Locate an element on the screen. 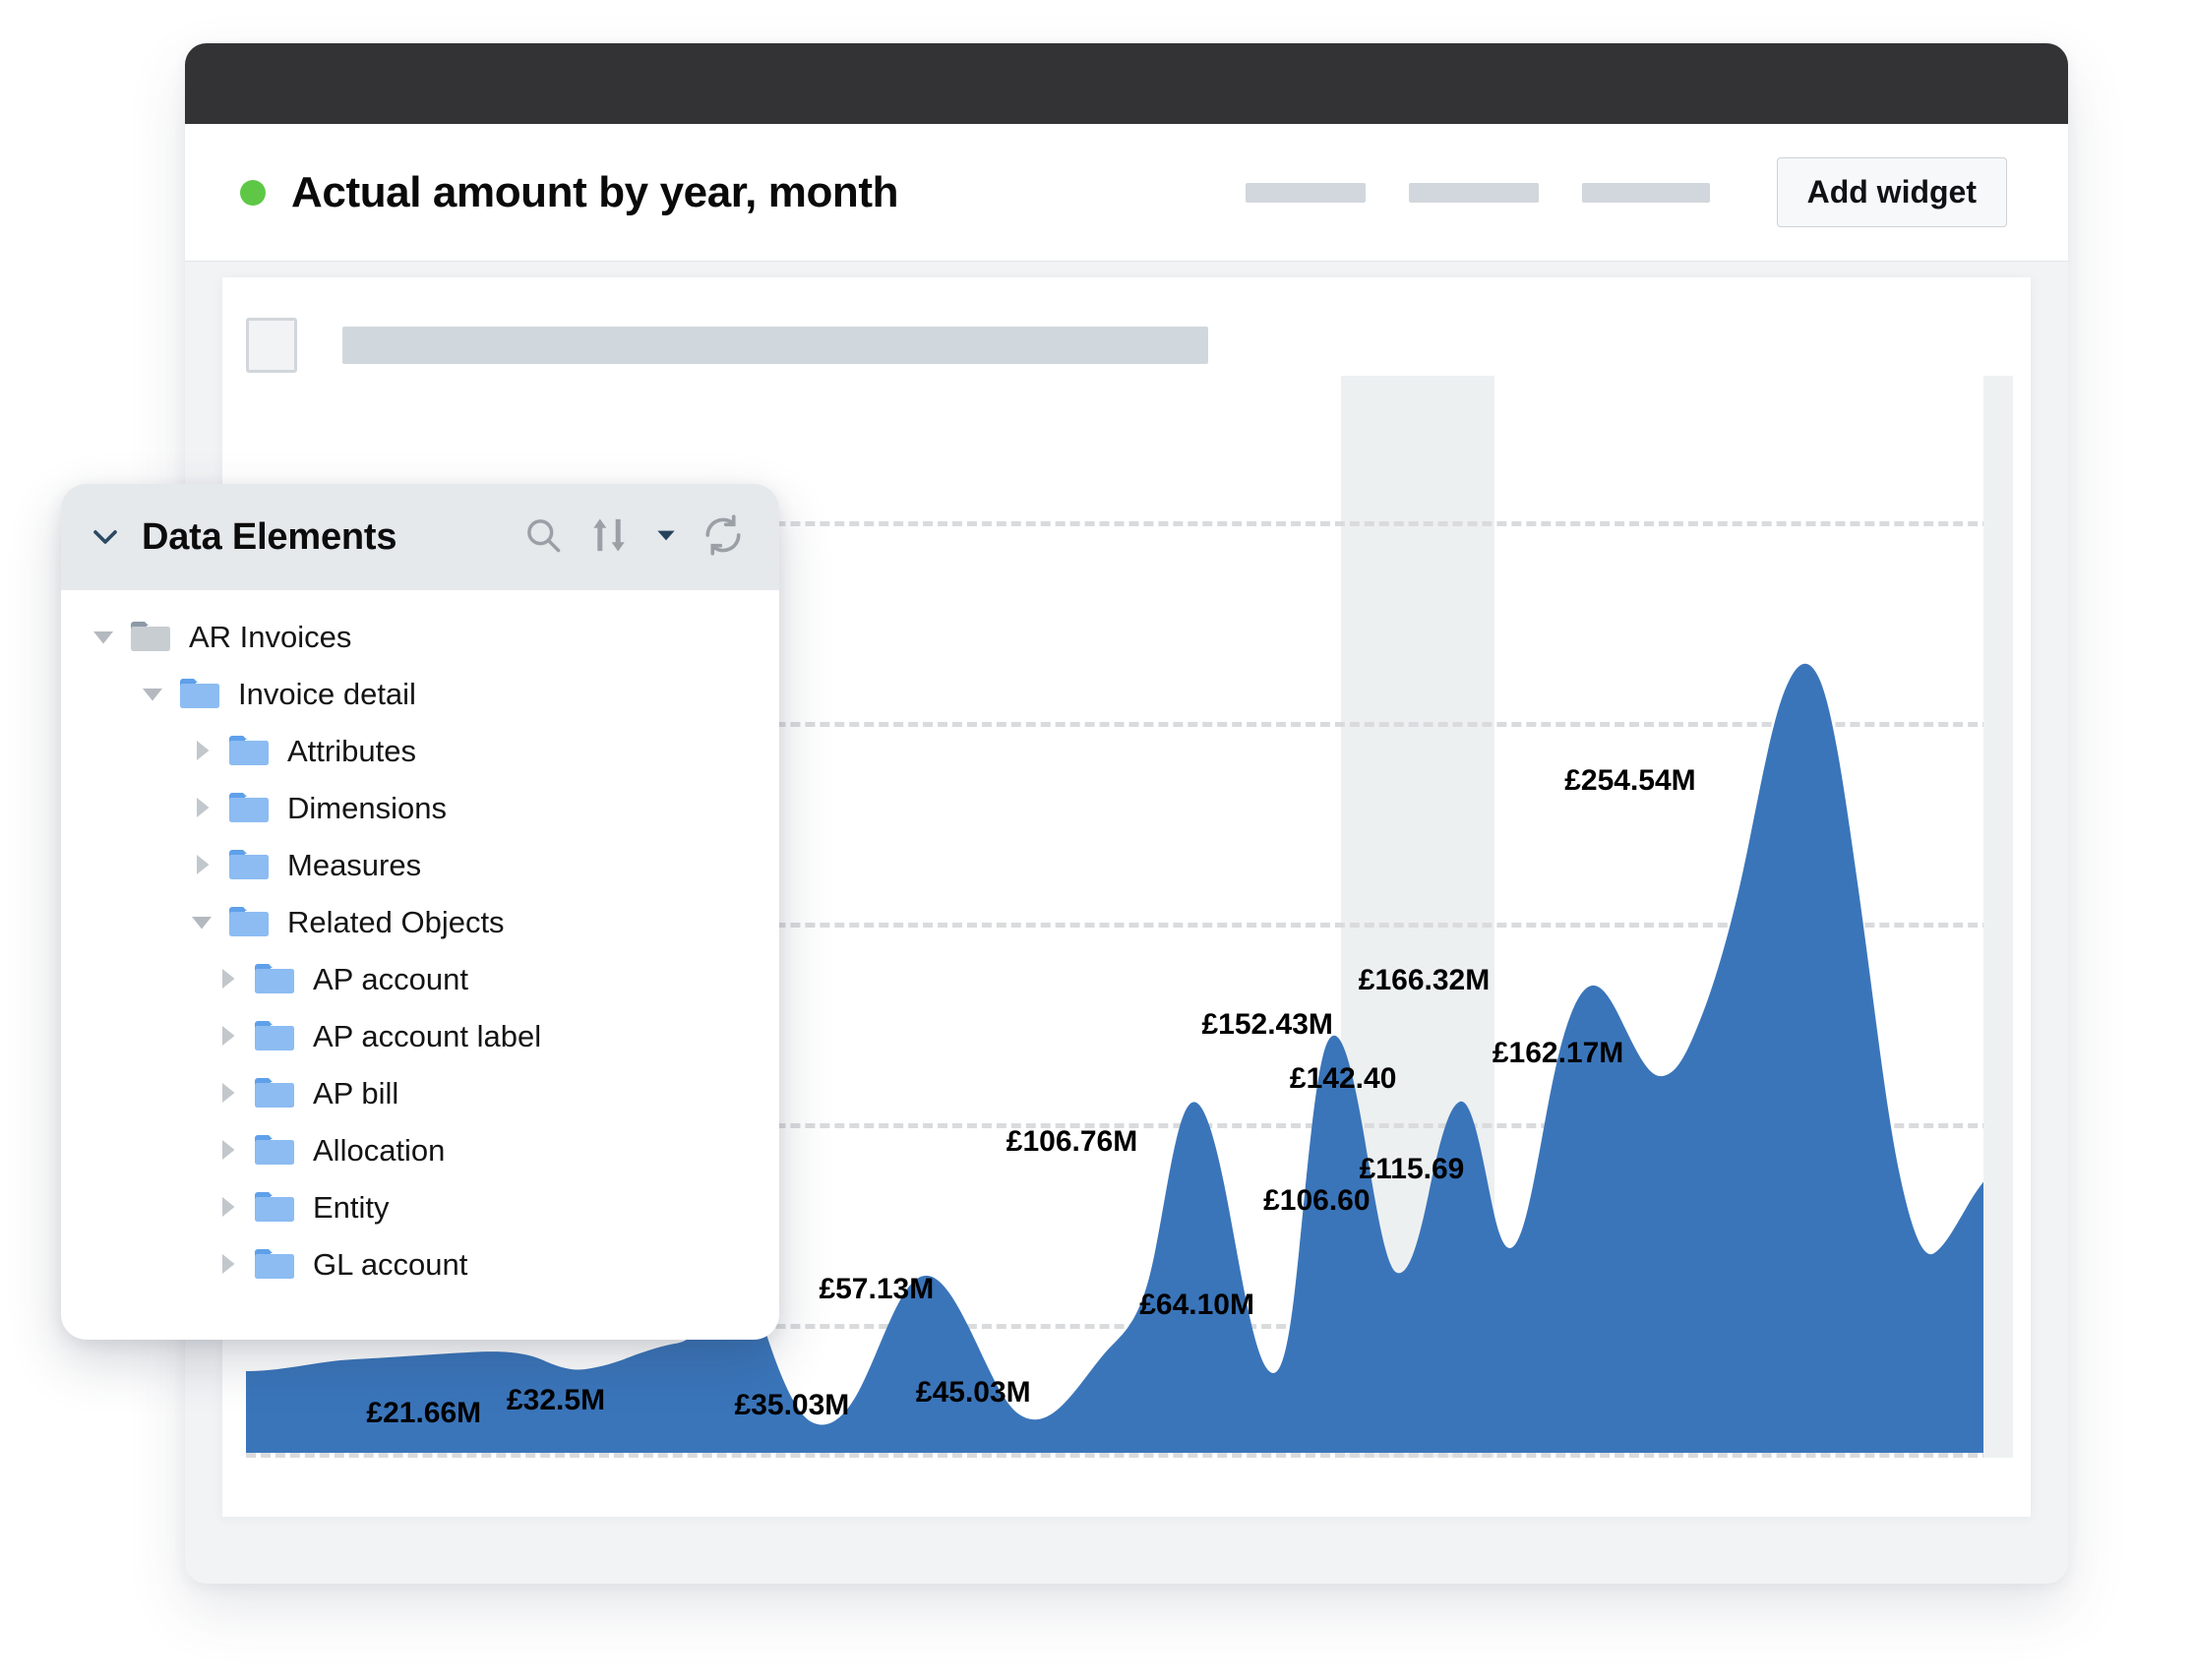 The image size is (2194, 1680). toolbar-left-group: Actual amount by year, month is located at coordinates (569, 192).